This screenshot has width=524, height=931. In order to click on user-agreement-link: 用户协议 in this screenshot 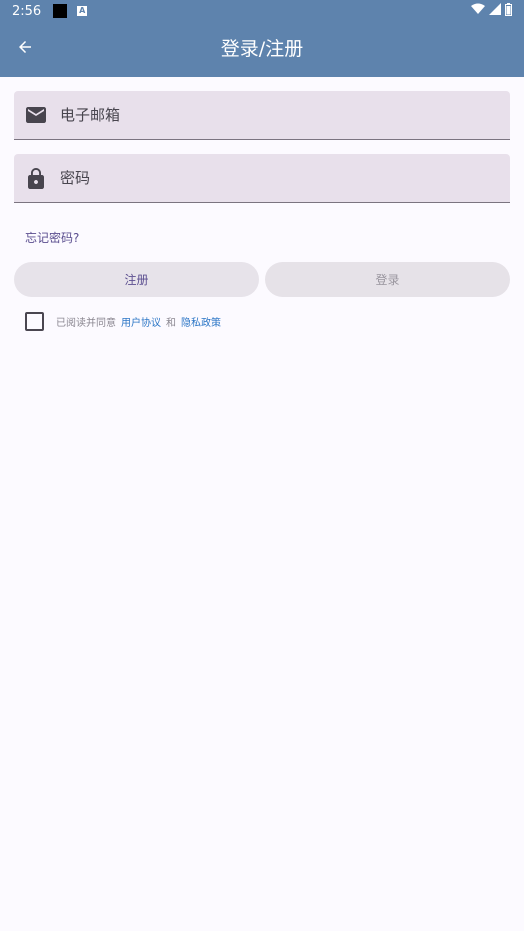, I will do `click(141, 321)`.